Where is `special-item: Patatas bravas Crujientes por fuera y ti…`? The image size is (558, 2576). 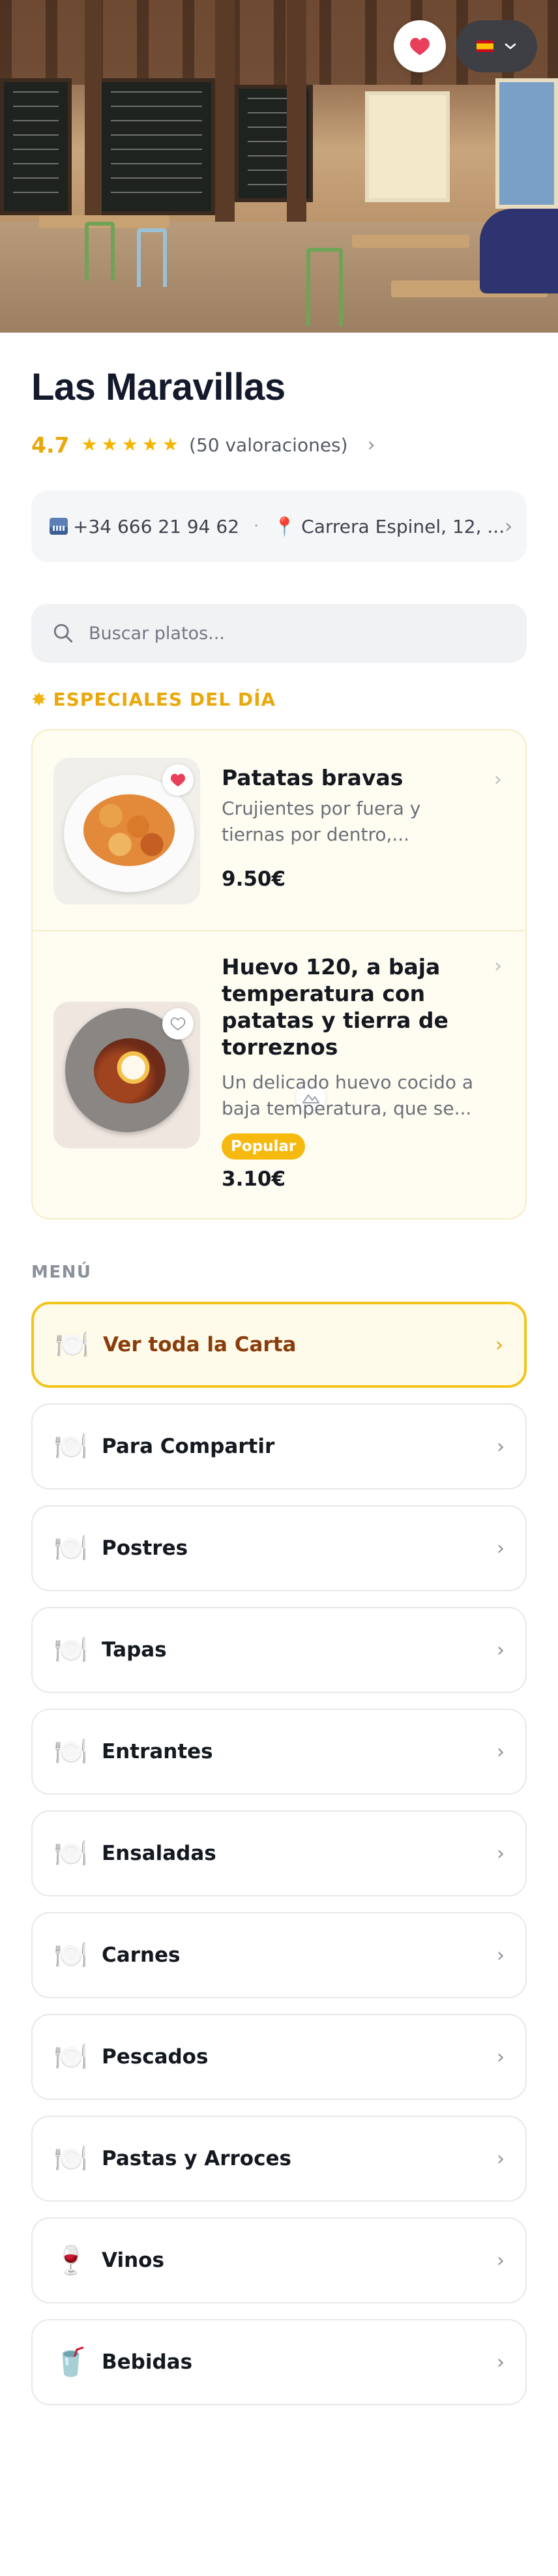 special-item: Patatas bravas Crujientes por fuera y ti… is located at coordinates (279, 830).